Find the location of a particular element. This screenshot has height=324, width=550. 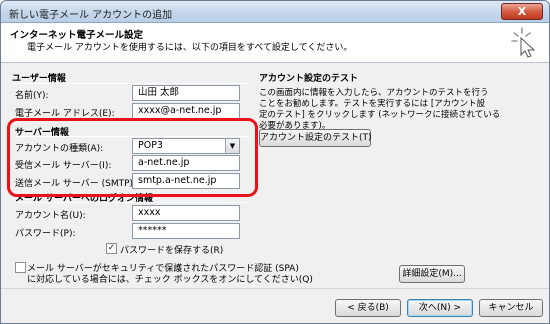

name-field: 山田 太郎 is located at coordinates (186, 93).